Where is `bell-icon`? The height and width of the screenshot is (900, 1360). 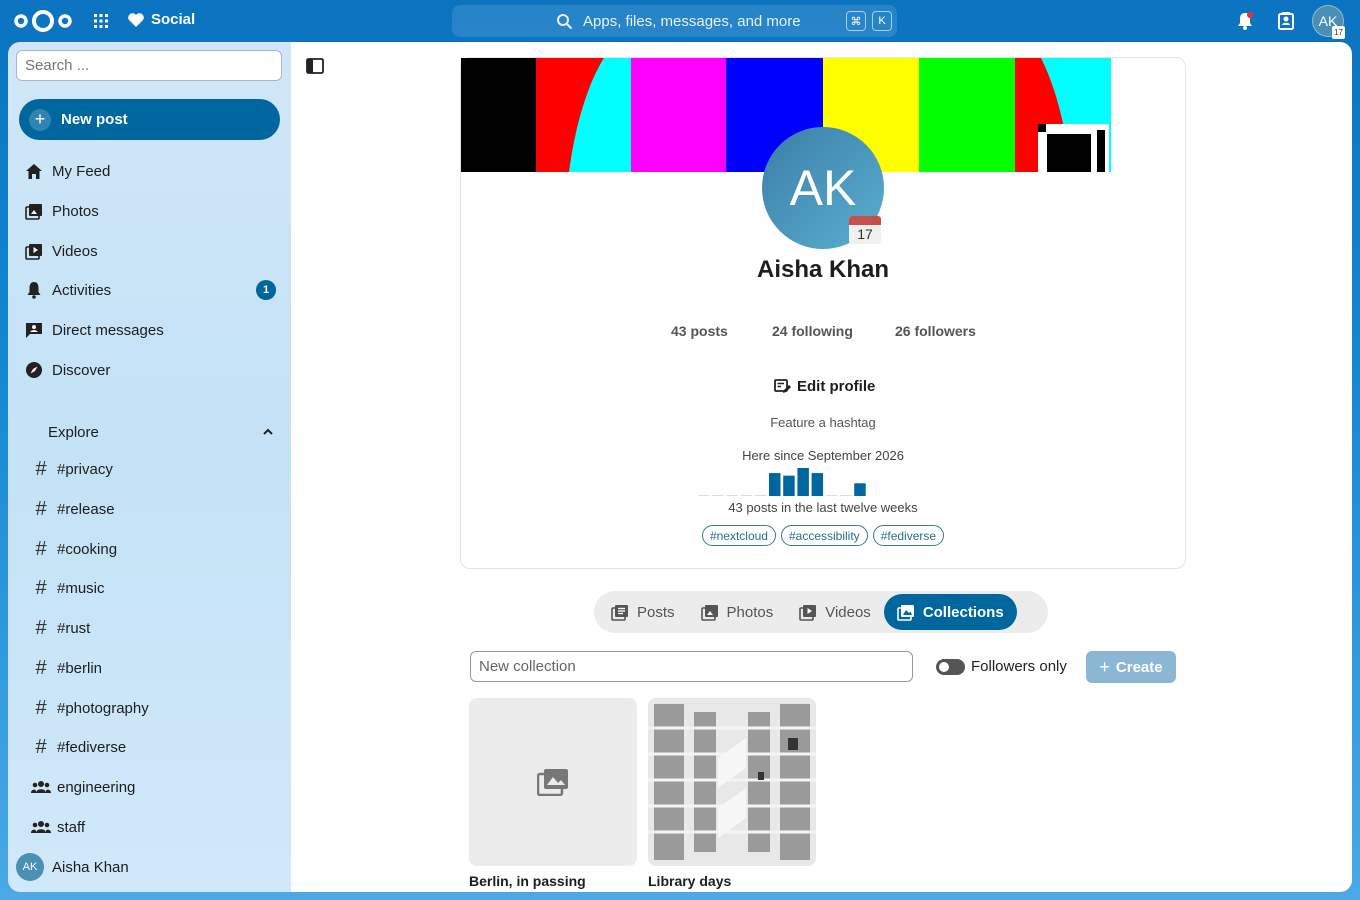
bell-icon is located at coordinates (34, 290).